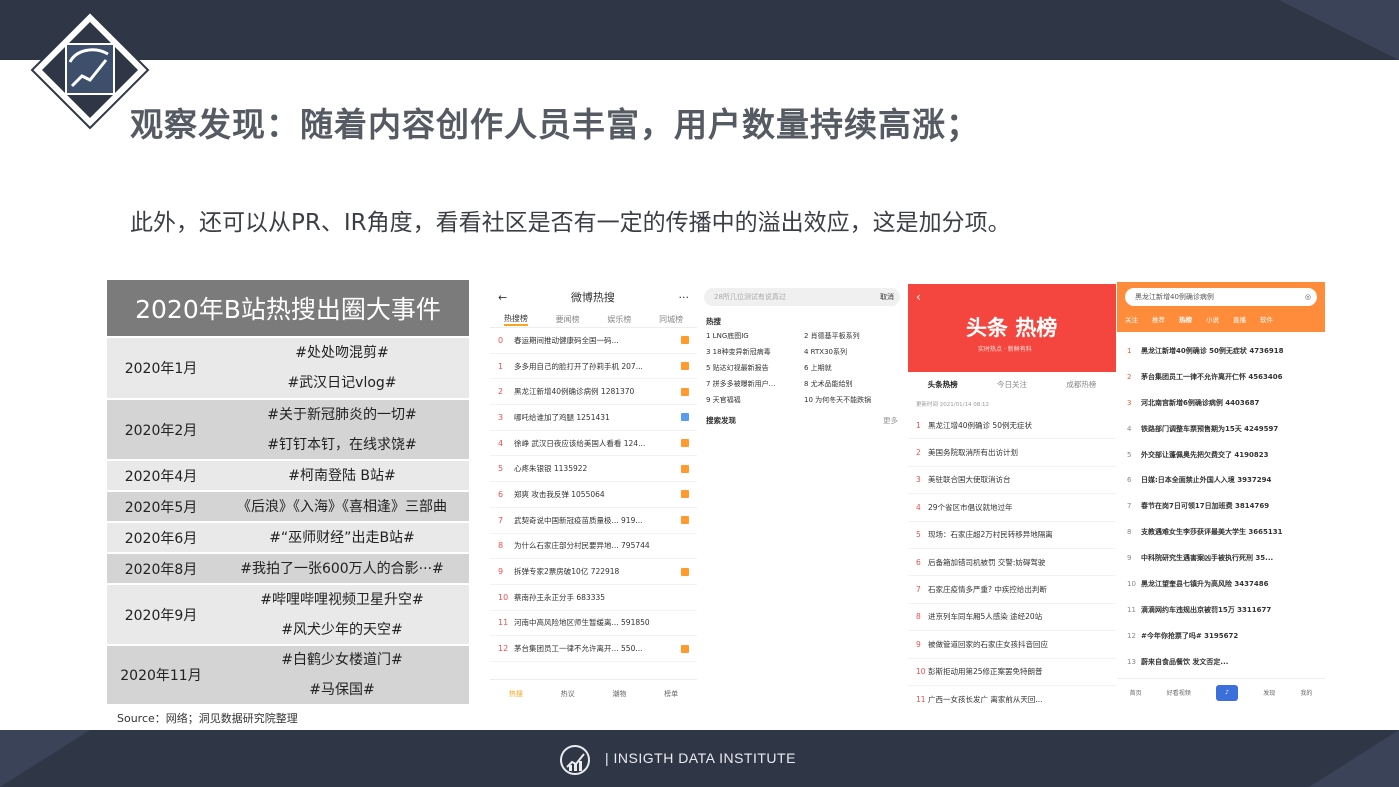 This screenshot has height=787, width=1399. What do you see at coordinates (568, 319) in the screenshot?
I see `tab-news: 要闻榜` at bounding box center [568, 319].